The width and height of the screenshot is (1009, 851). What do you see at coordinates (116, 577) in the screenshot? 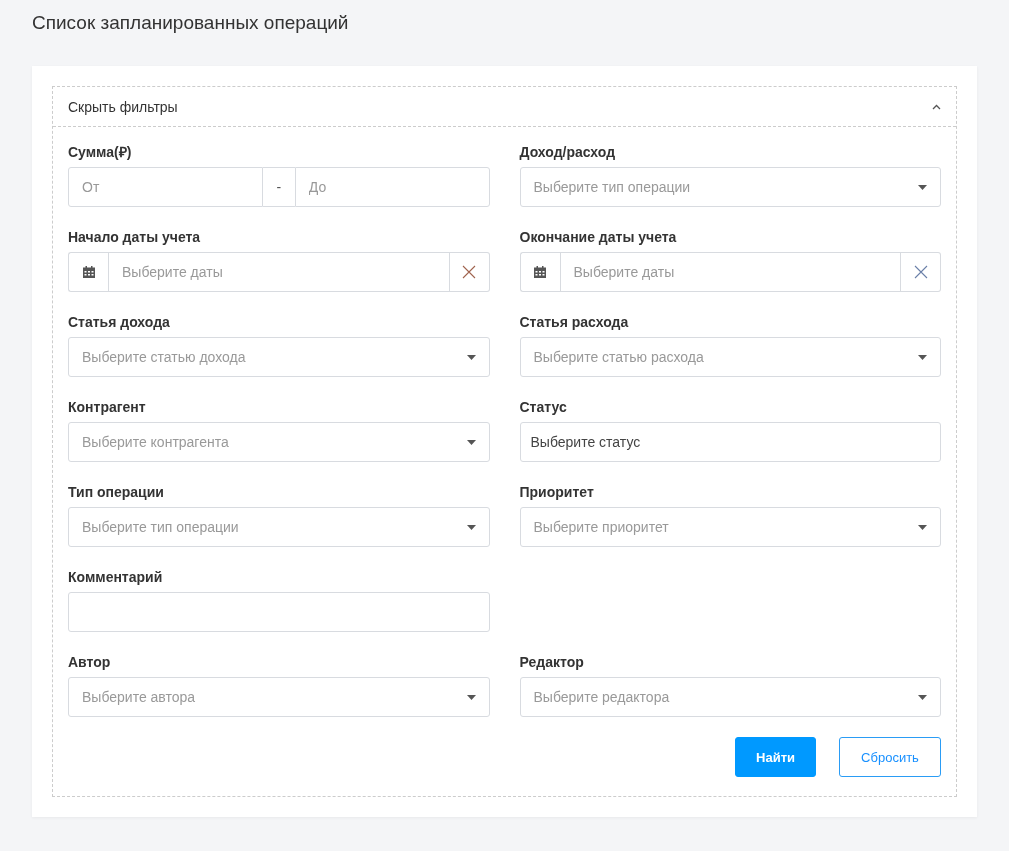
I see `field-label: Комментарий` at bounding box center [116, 577].